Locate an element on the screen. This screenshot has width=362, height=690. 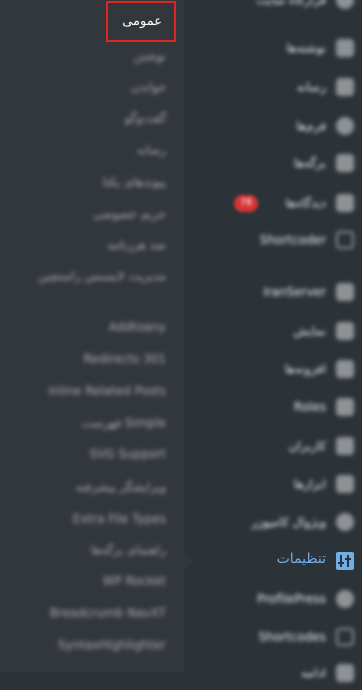
submenu-item-pages-guide: راهنمای برگه‌ها is located at coordinates (91, 550).